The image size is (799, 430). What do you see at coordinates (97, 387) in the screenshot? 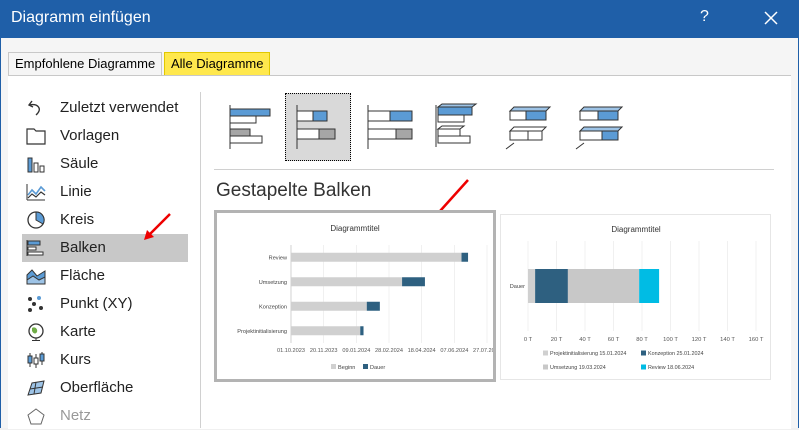
I see `sidebar-item-label: Oberfläche` at bounding box center [97, 387].